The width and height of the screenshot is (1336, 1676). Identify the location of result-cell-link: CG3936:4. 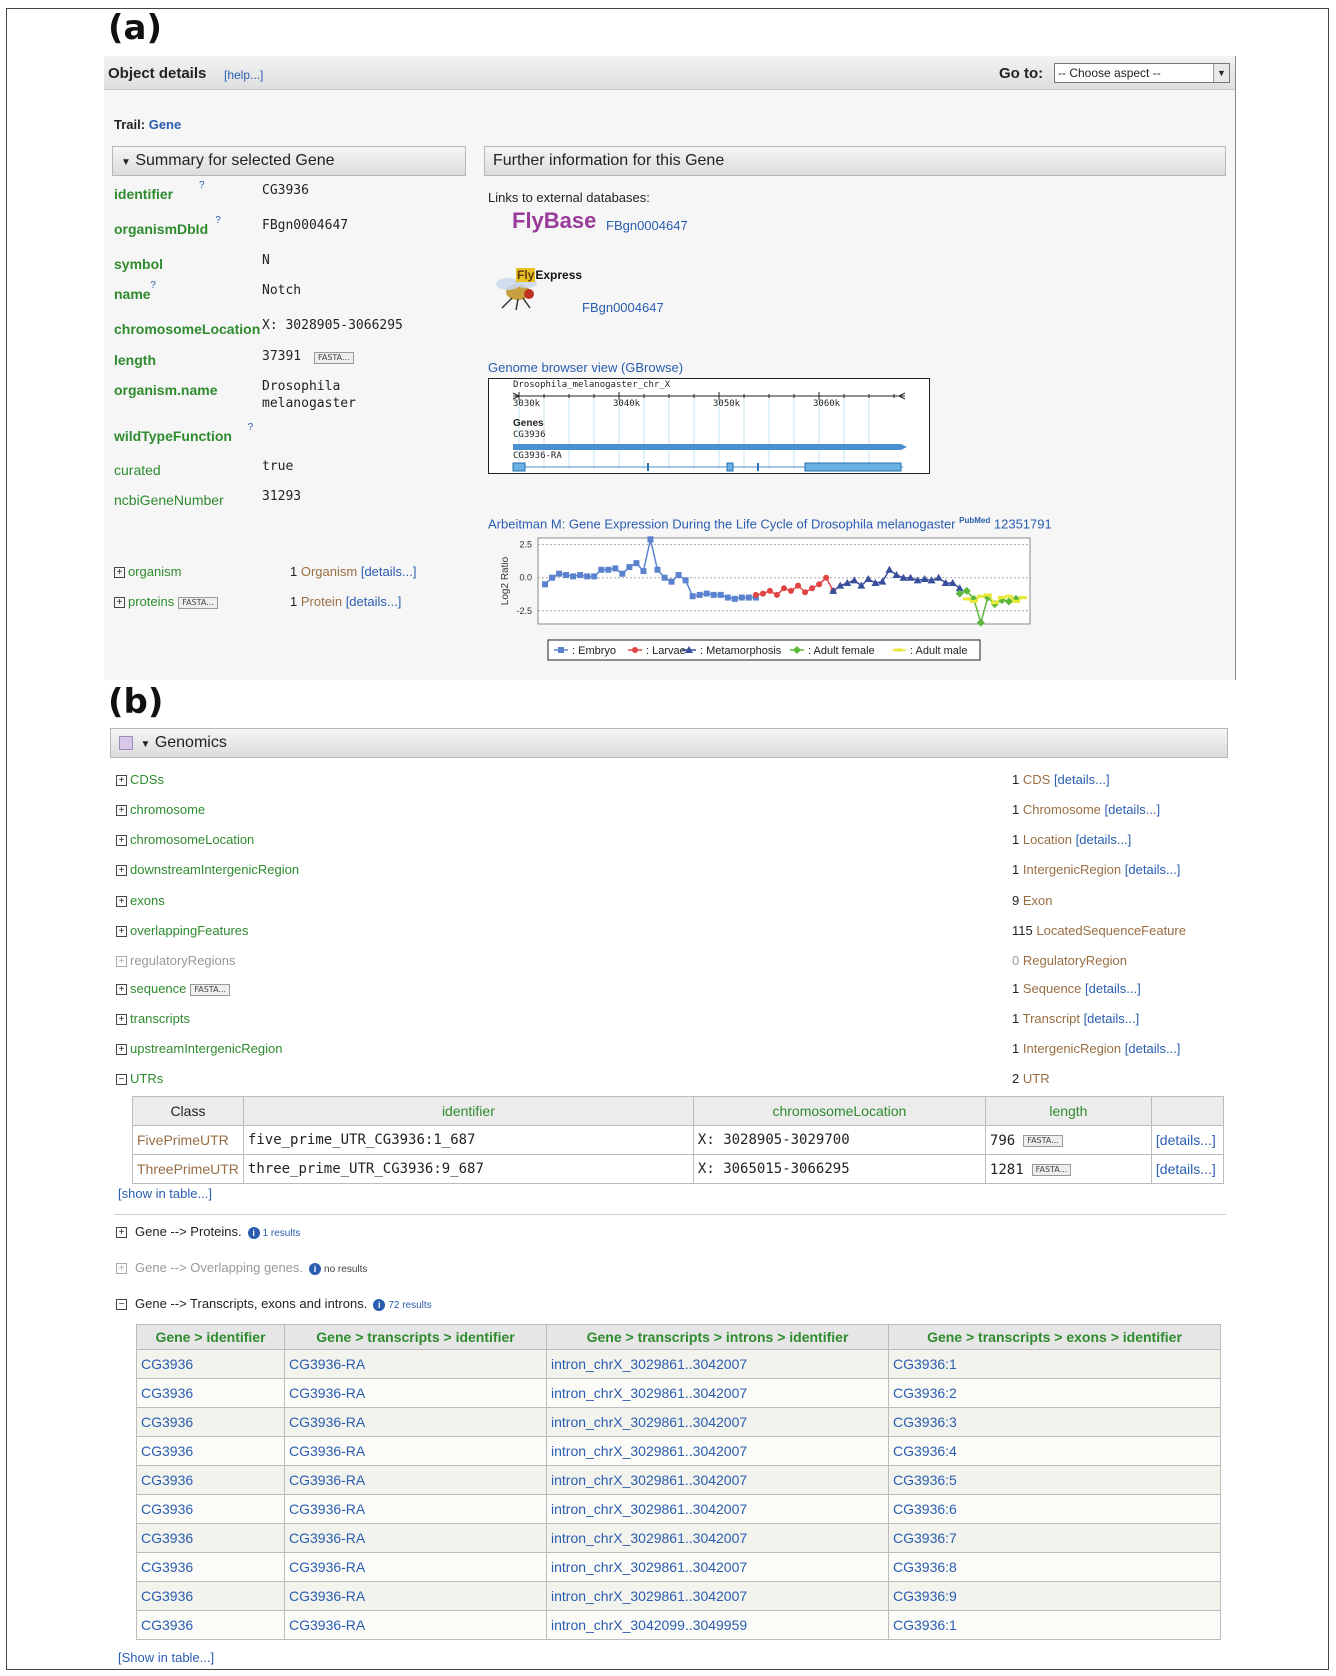
(1054, 1451).